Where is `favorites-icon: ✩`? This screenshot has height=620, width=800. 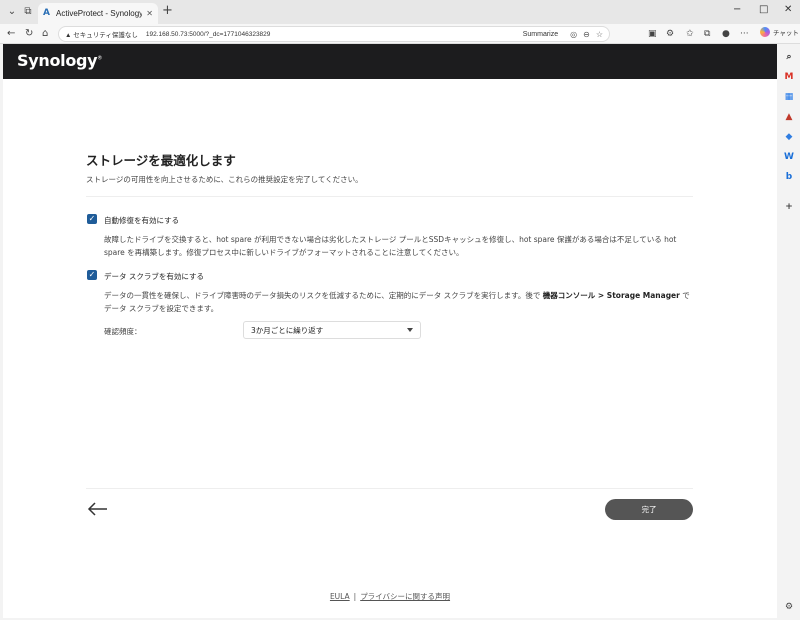
favorites-icon: ✩ is located at coordinates (690, 34).